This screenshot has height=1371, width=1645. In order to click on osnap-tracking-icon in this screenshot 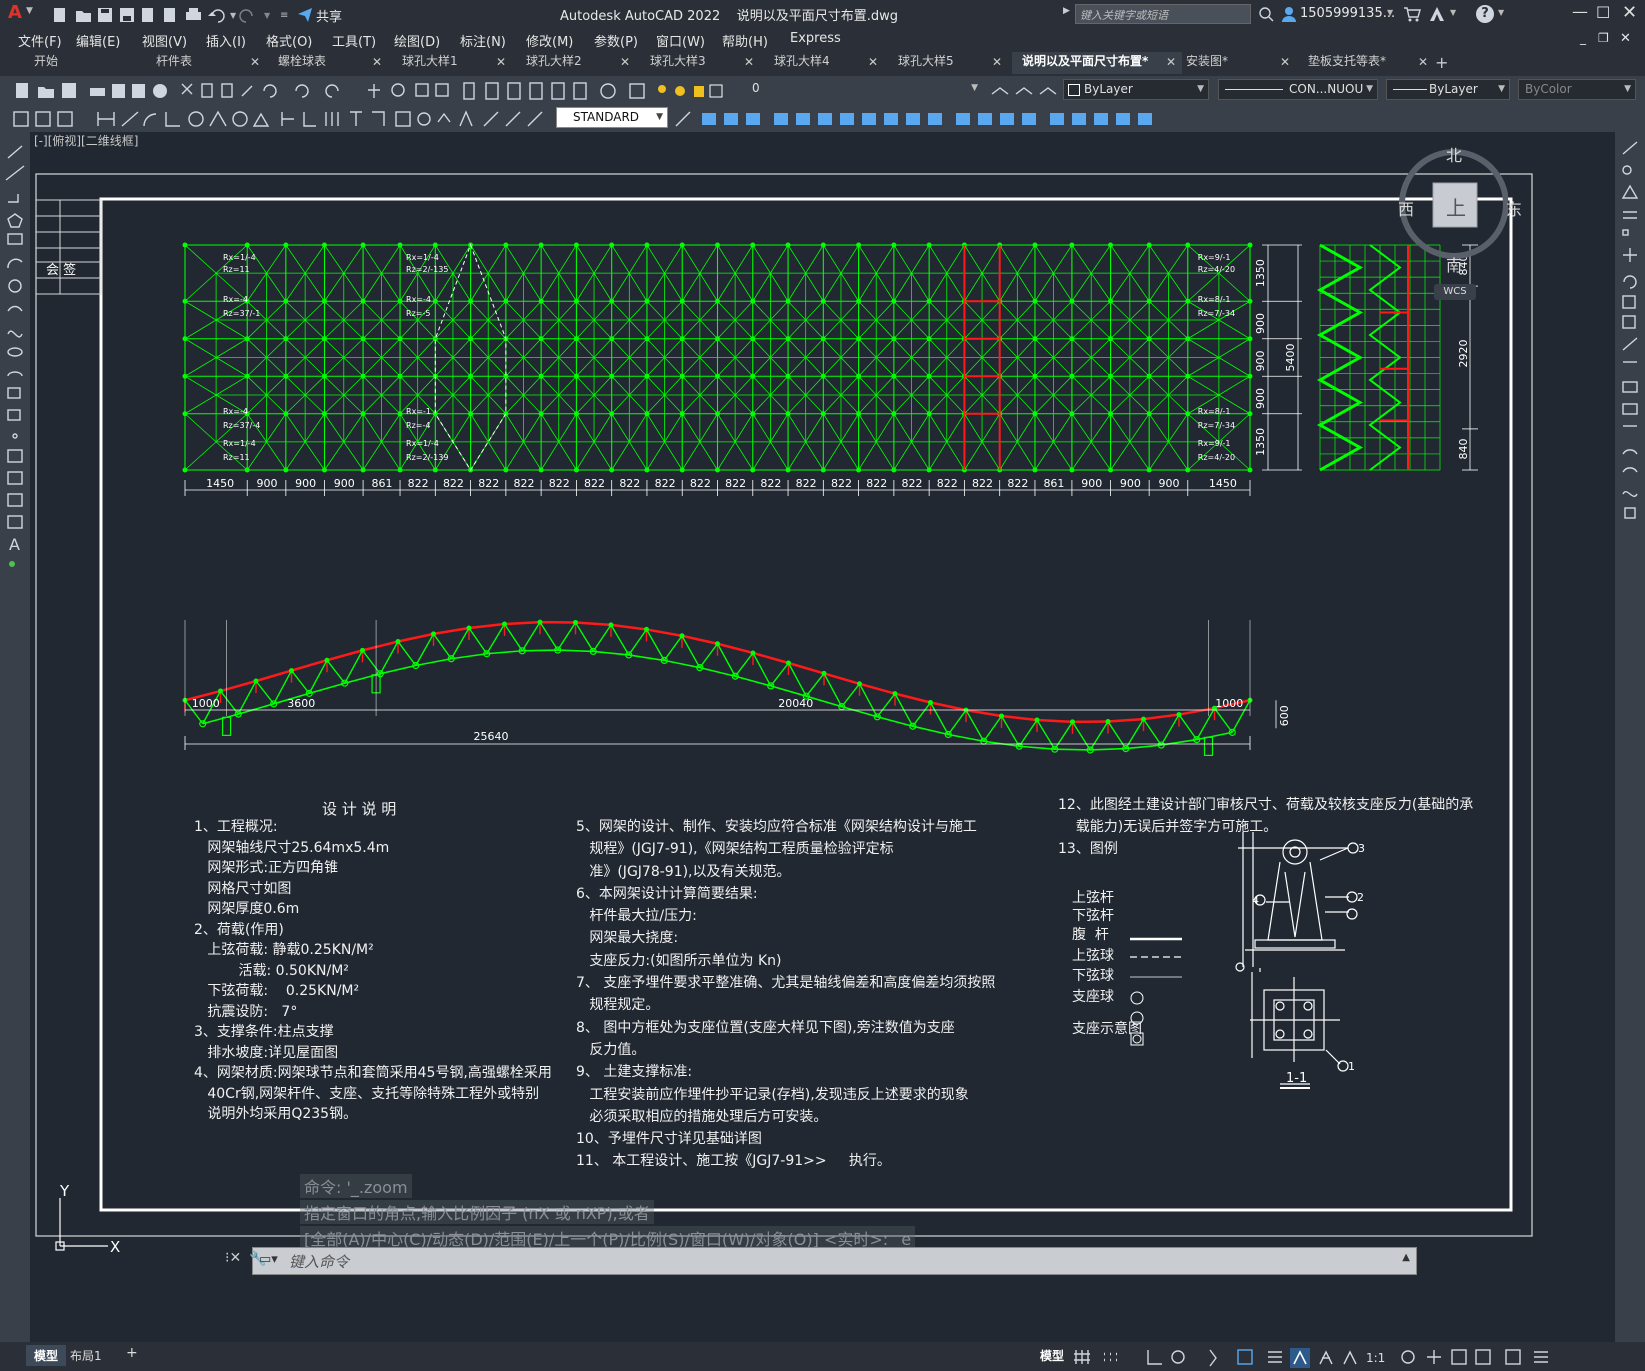, I will do `click(1213, 1358)`.